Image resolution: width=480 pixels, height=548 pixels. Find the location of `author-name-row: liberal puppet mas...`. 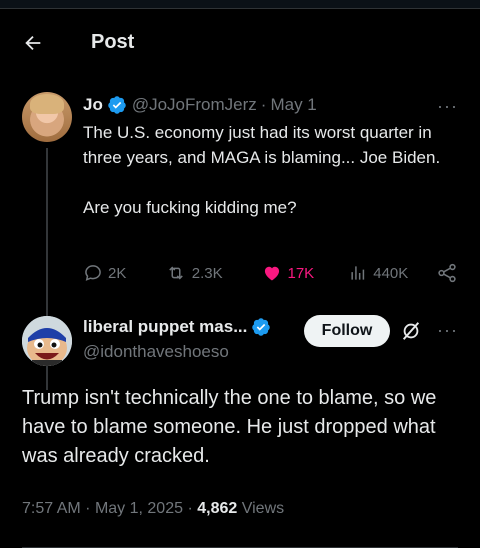

author-name-row: liberal puppet mas... is located at coordinates (177, 327).